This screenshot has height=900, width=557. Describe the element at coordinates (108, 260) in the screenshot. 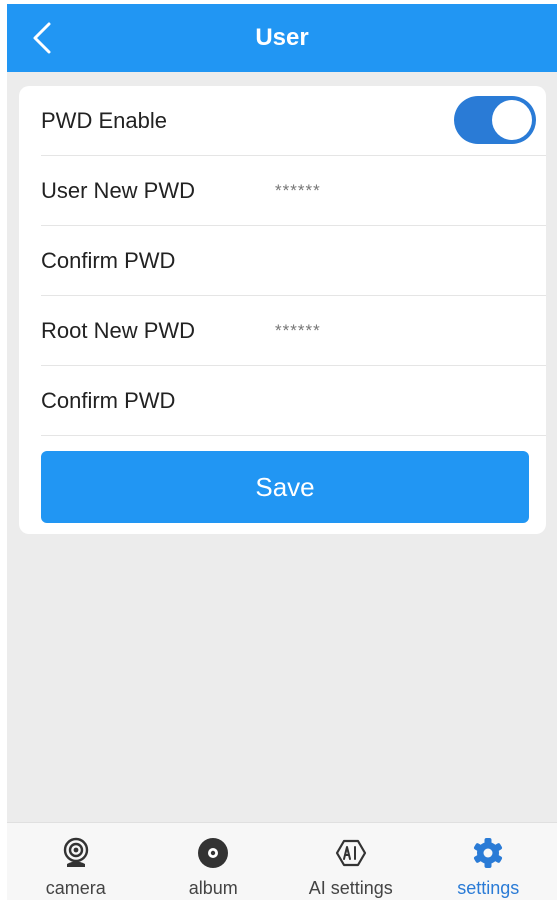

I see `user-confirm-pwd-label: Confirm PWD` at that location.